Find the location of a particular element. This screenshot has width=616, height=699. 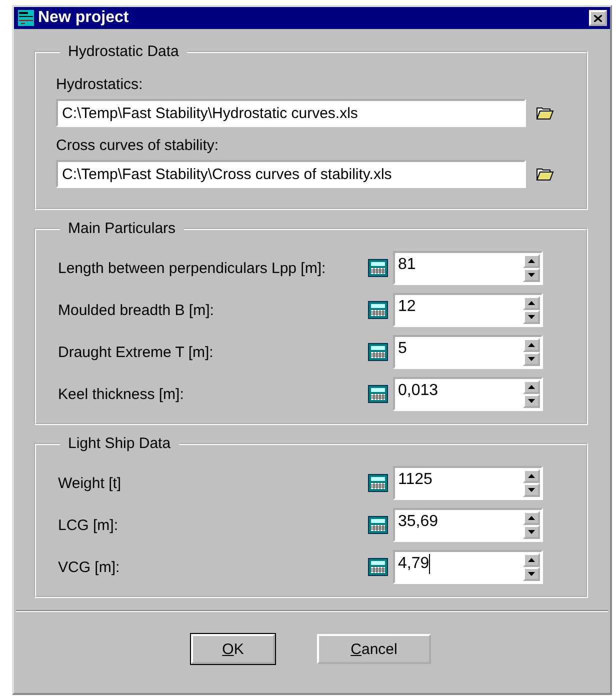

group-title: Light Ship Data is located at coordinates (119, 443).